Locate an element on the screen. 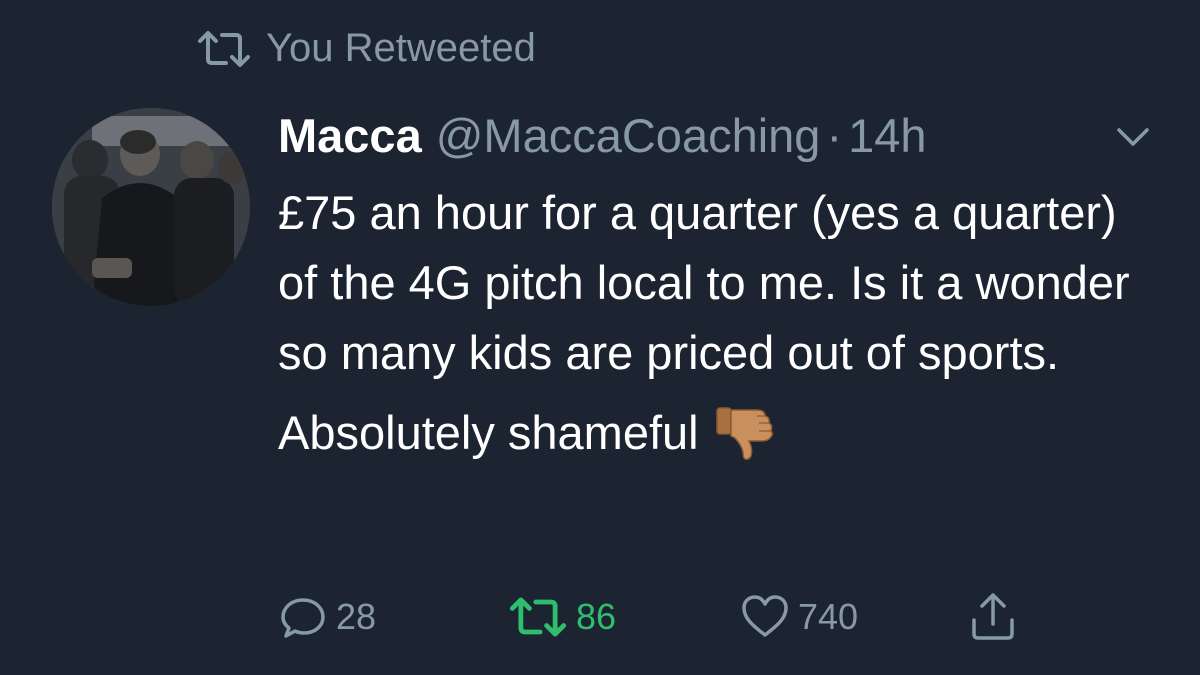 The image size is (1200, 675). retweet-banner-label: You Retweeted is located at coordinates (401, 48).